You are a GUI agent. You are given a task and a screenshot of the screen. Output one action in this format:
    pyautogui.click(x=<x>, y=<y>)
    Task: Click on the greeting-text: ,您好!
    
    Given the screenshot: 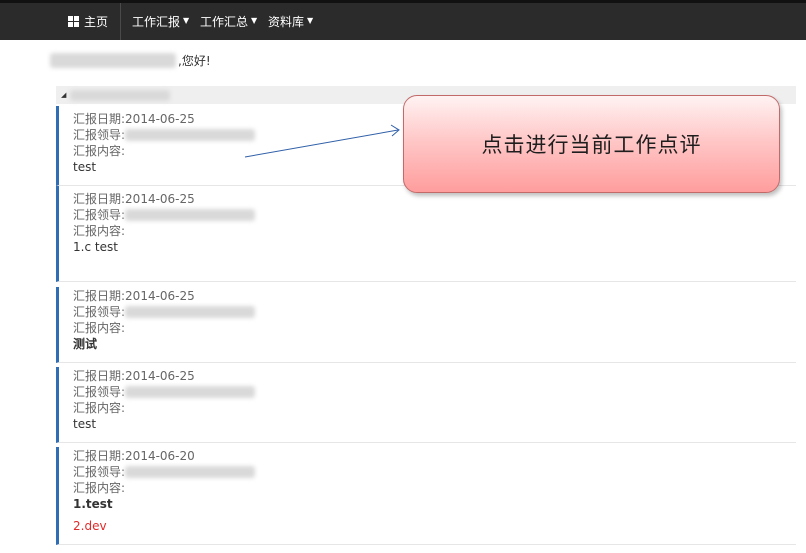 What is the action you would take?
    pyautogui.click(x=194, y=60)
    